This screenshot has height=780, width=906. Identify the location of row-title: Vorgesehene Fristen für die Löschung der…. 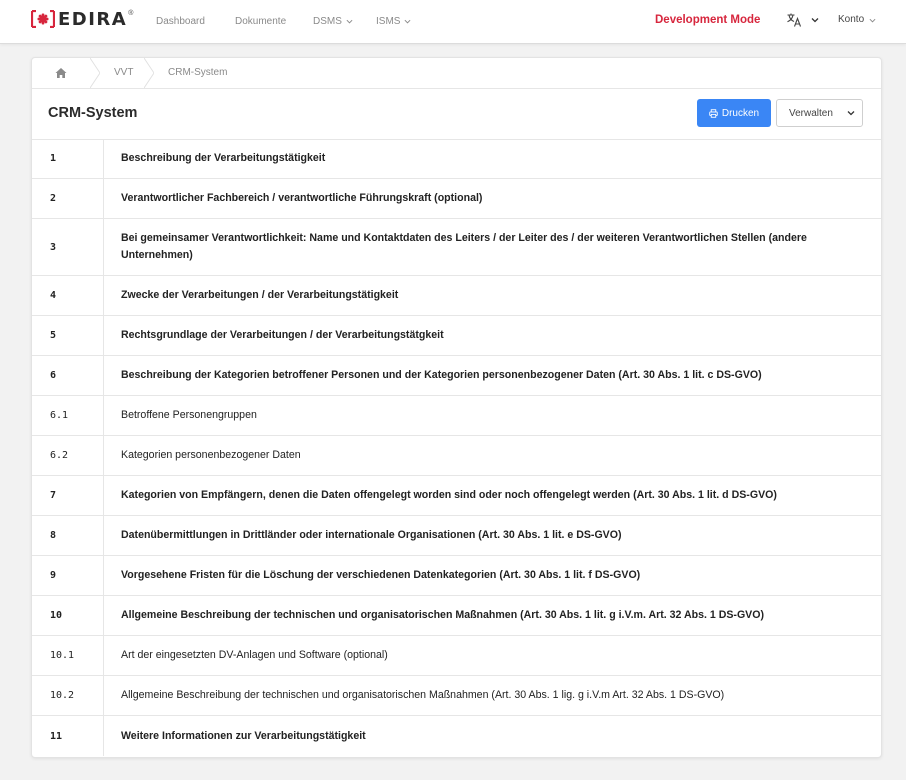
(381, 575).